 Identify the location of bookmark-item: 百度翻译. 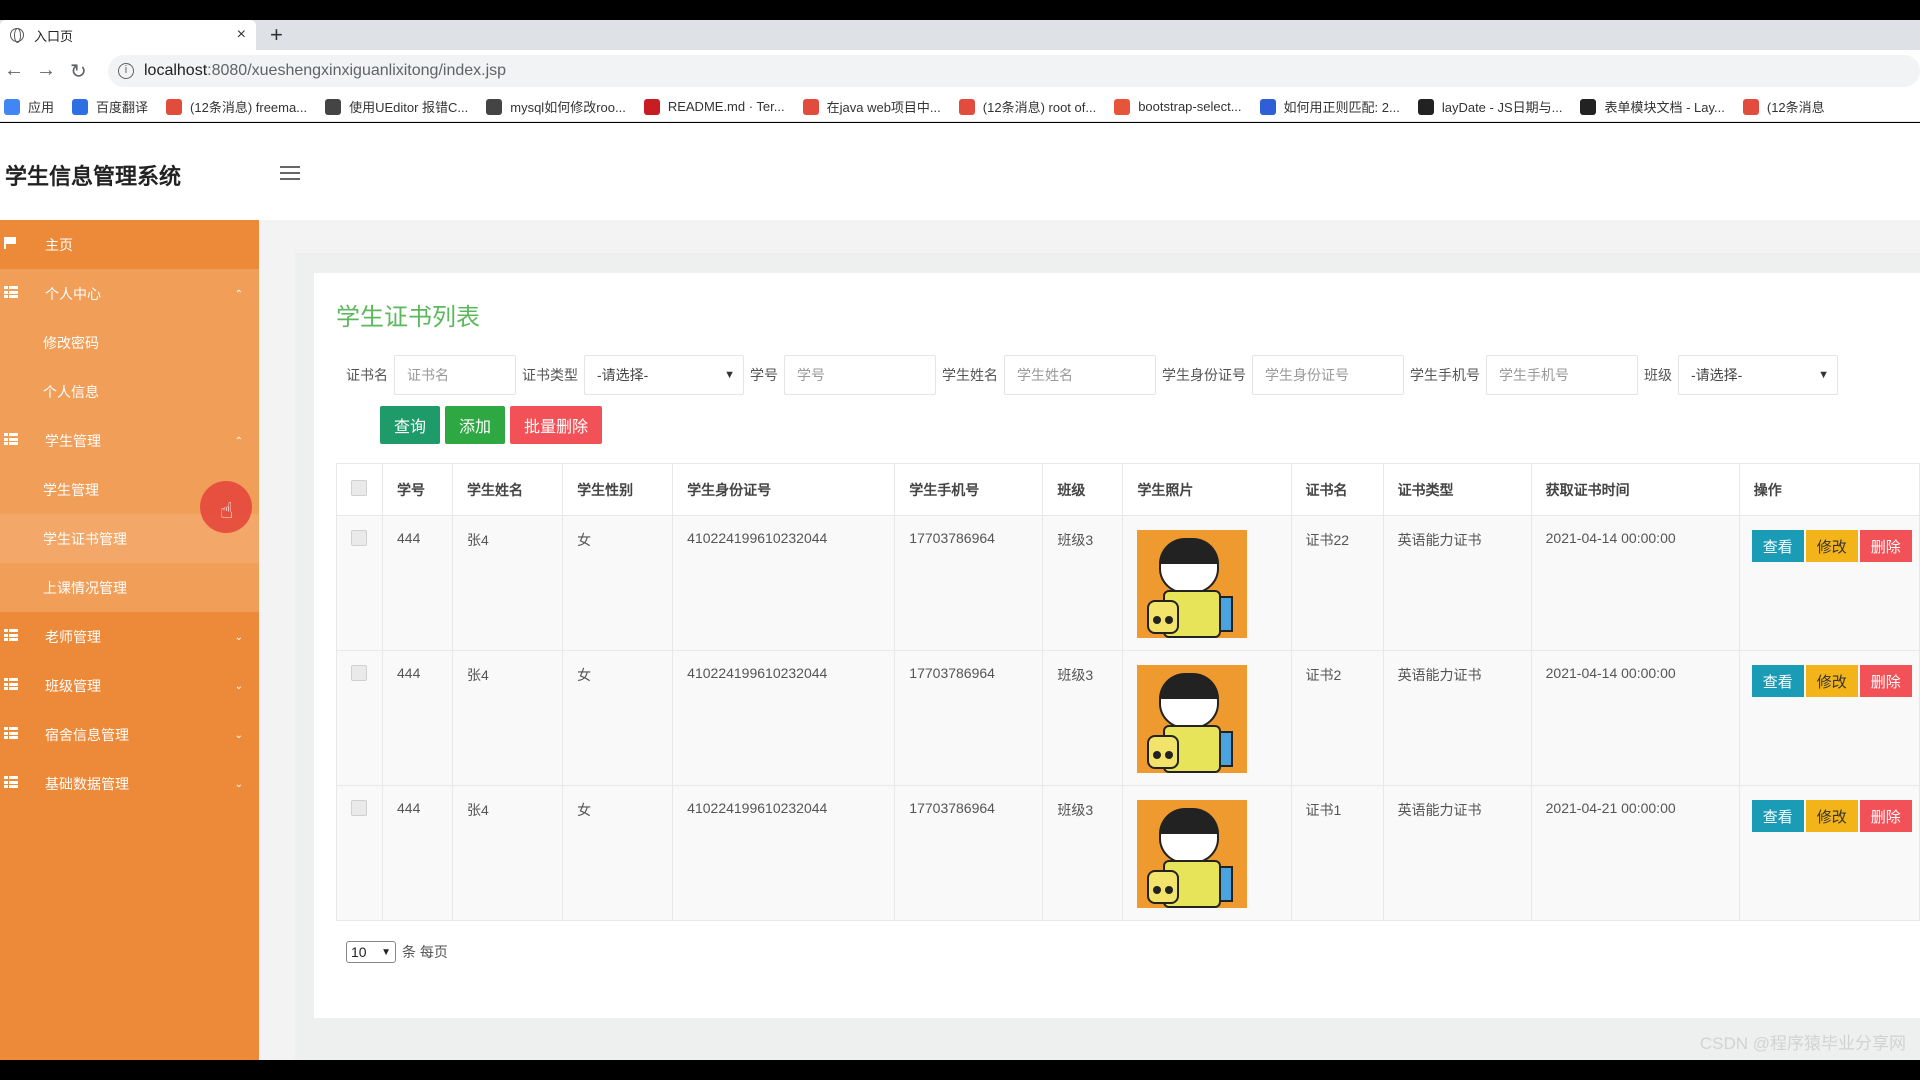
(110, 106).